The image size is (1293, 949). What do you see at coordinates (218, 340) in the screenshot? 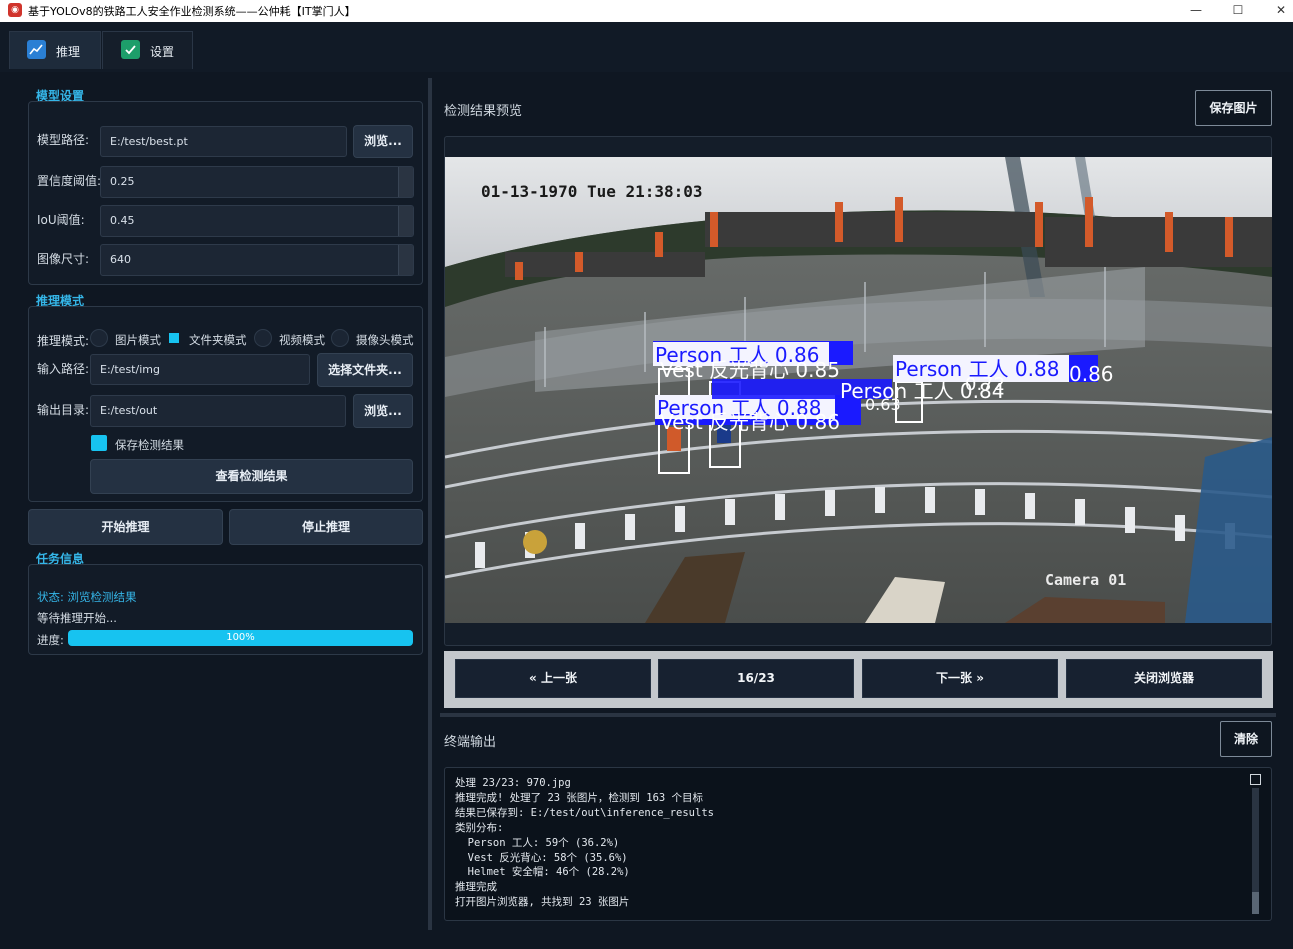
I see `folder-mode-label: 文件夹模式` at bounding box center [218, 340].